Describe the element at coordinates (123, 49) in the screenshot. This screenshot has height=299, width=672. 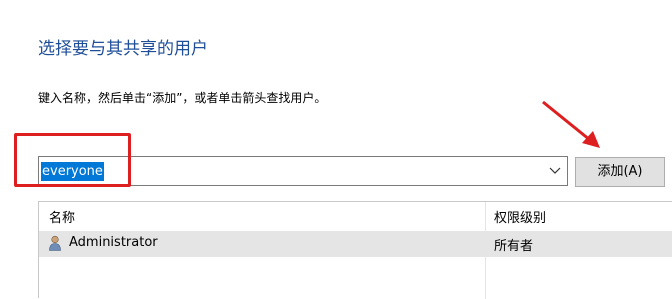
I see `dialog-heading: 选择要与其共享的用户` at that location.